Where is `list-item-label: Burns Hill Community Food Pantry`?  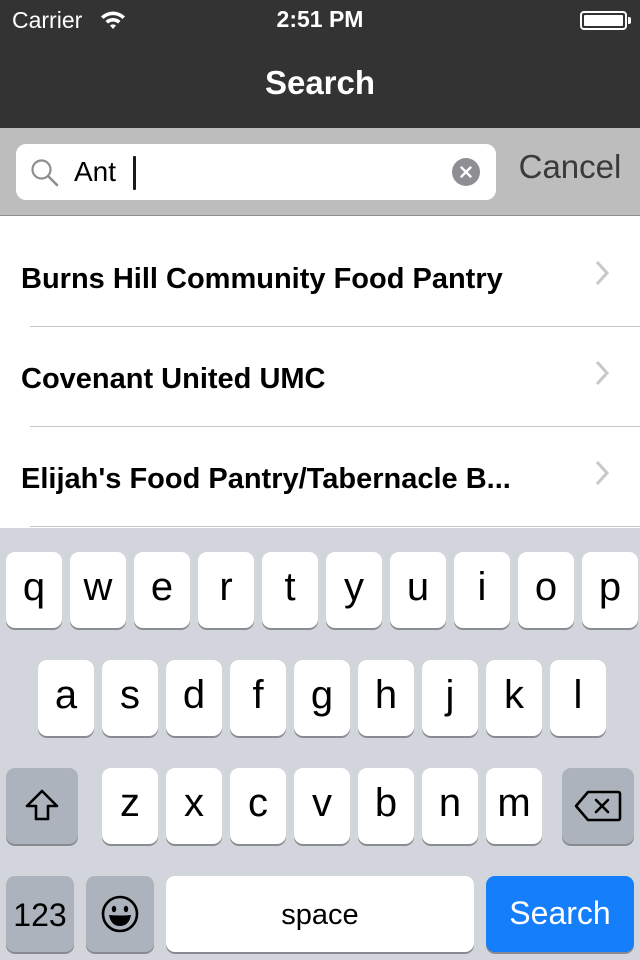 list-item-label: Burns Hill Community Food Pantry is located at coordinates (262, 279).